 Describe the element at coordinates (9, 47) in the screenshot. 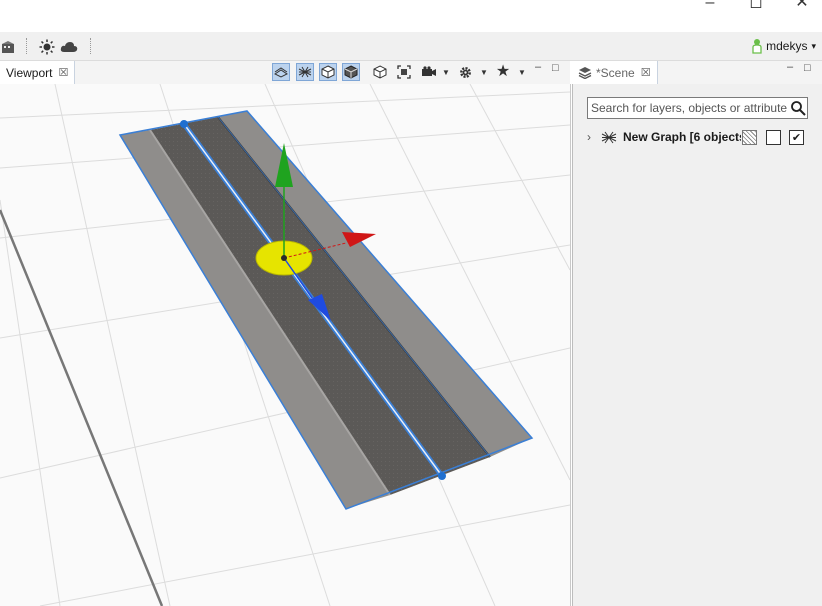

I see `building-icon` at that location.